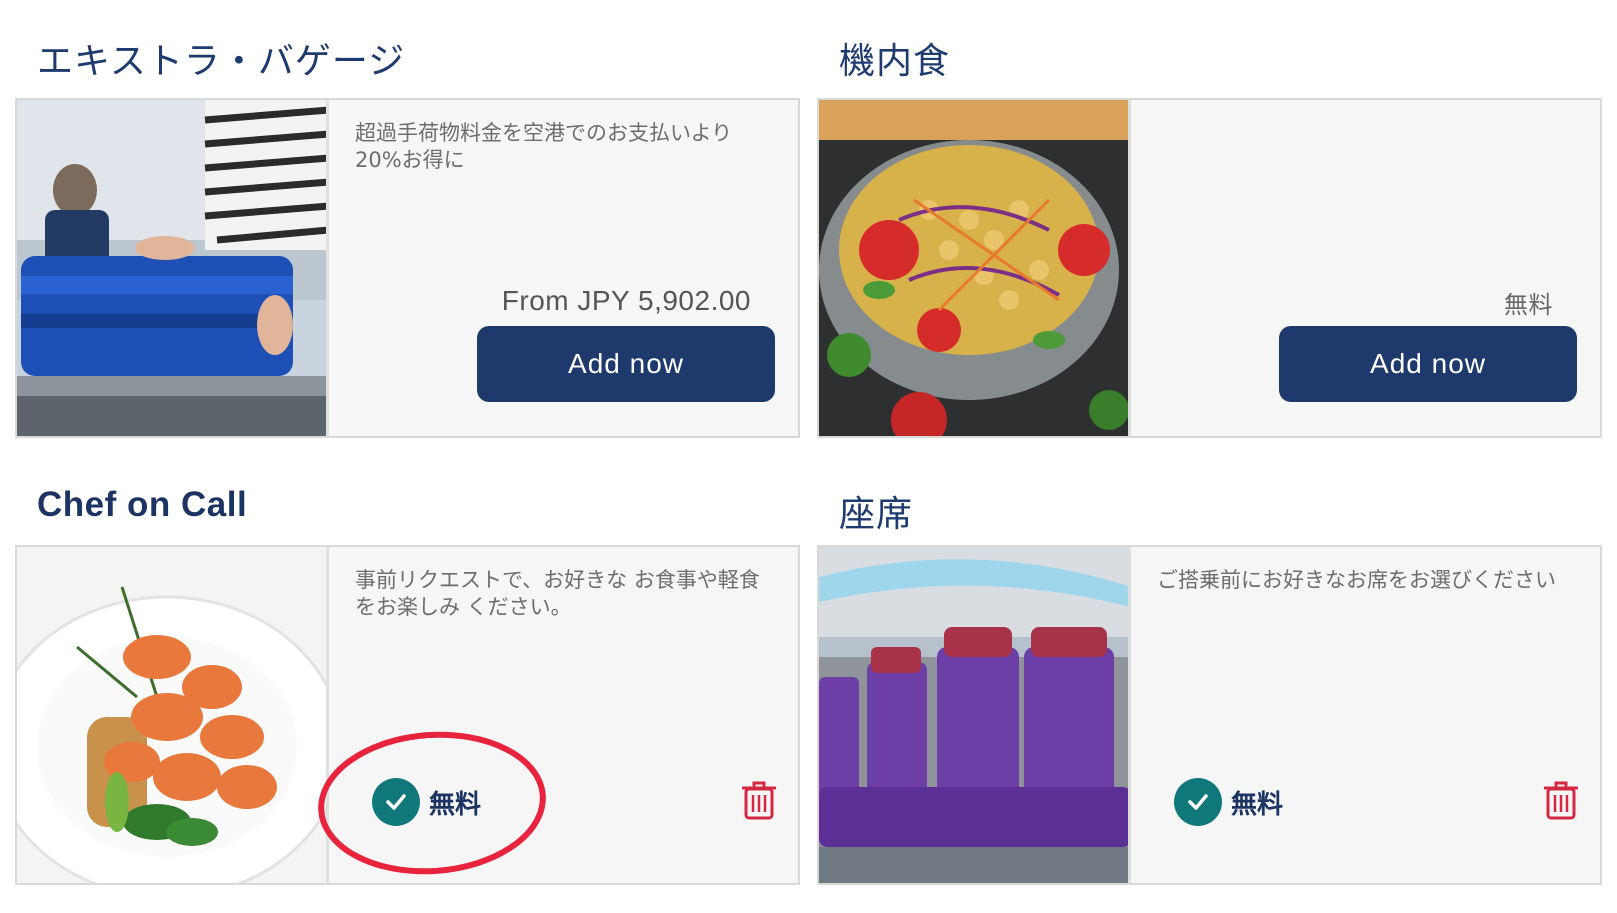 This screenshot has height=913, width=1617. I want to click on baggage-image, so click(173, 268).